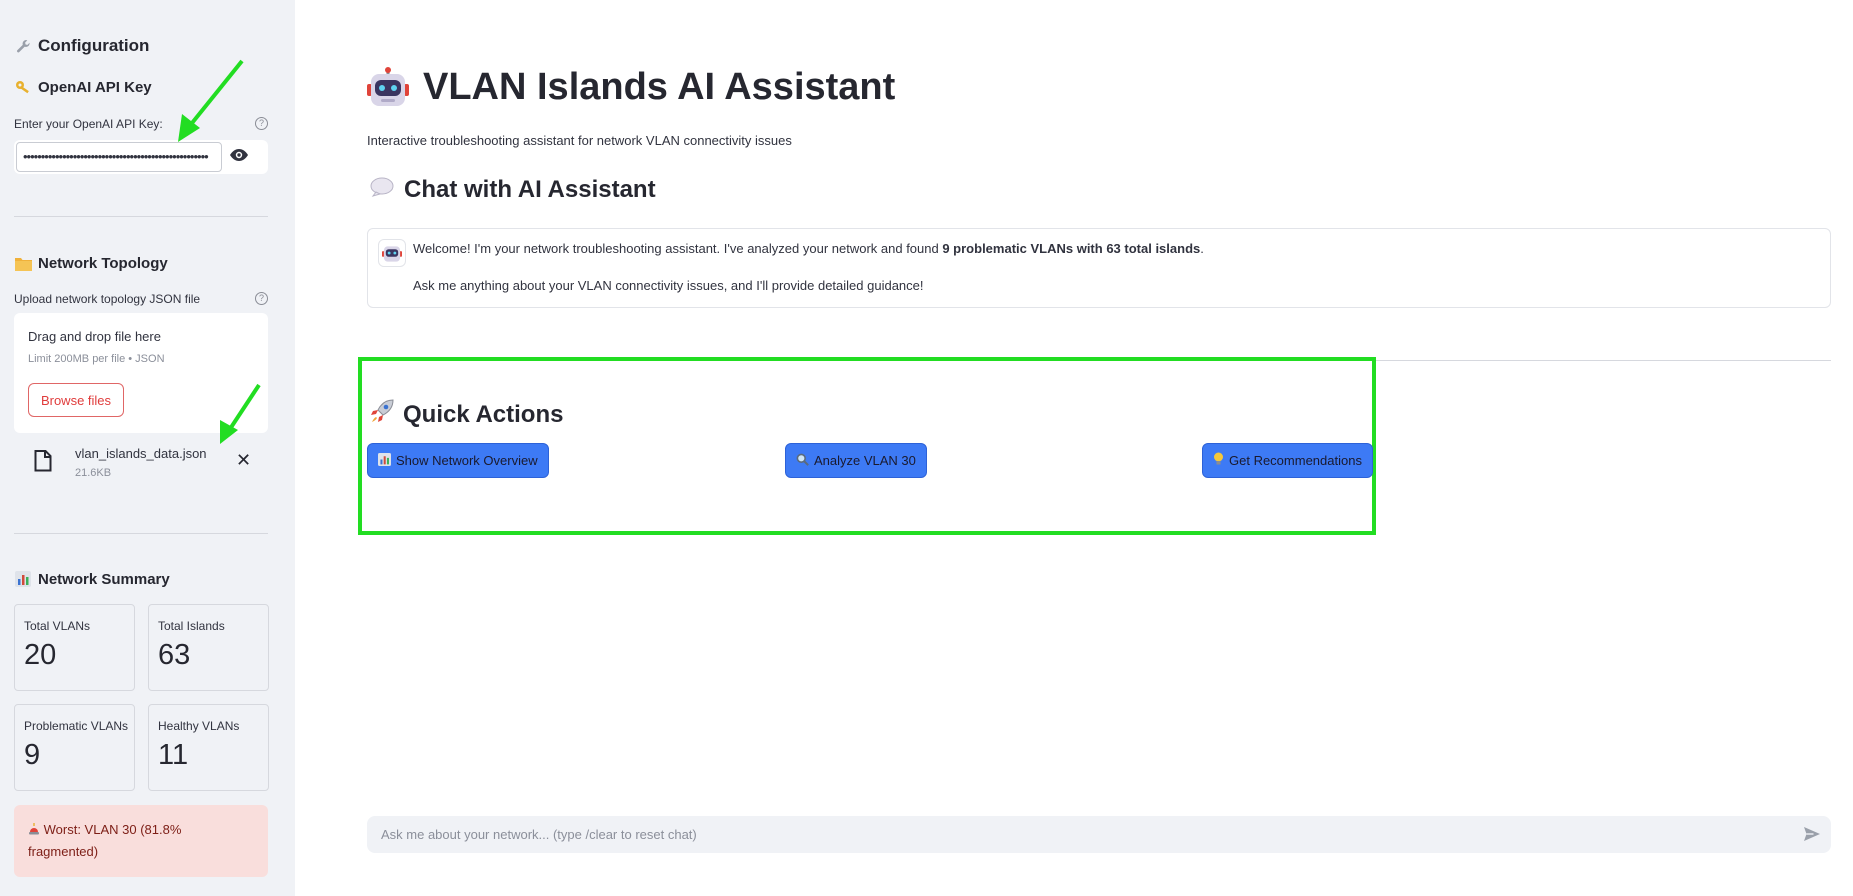 The height and width of the screenshot is (896, 1853). I want to click on folder-icon, so click(23, 263).